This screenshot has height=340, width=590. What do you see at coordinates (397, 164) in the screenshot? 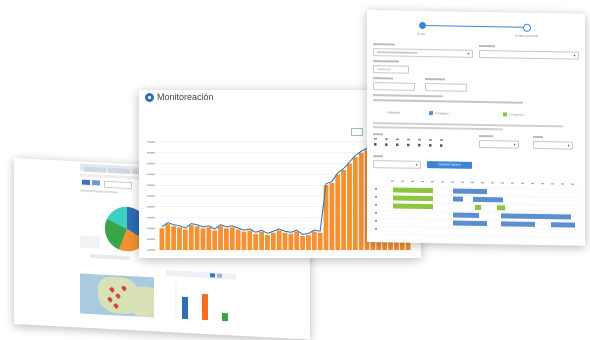
I see `mode-select: ▼` at bounding box center [397, 164].